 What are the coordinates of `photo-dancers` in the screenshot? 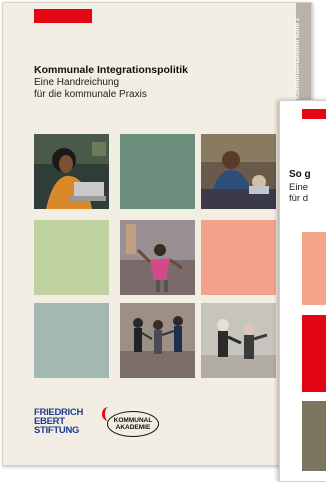 It's located at (157, 340).